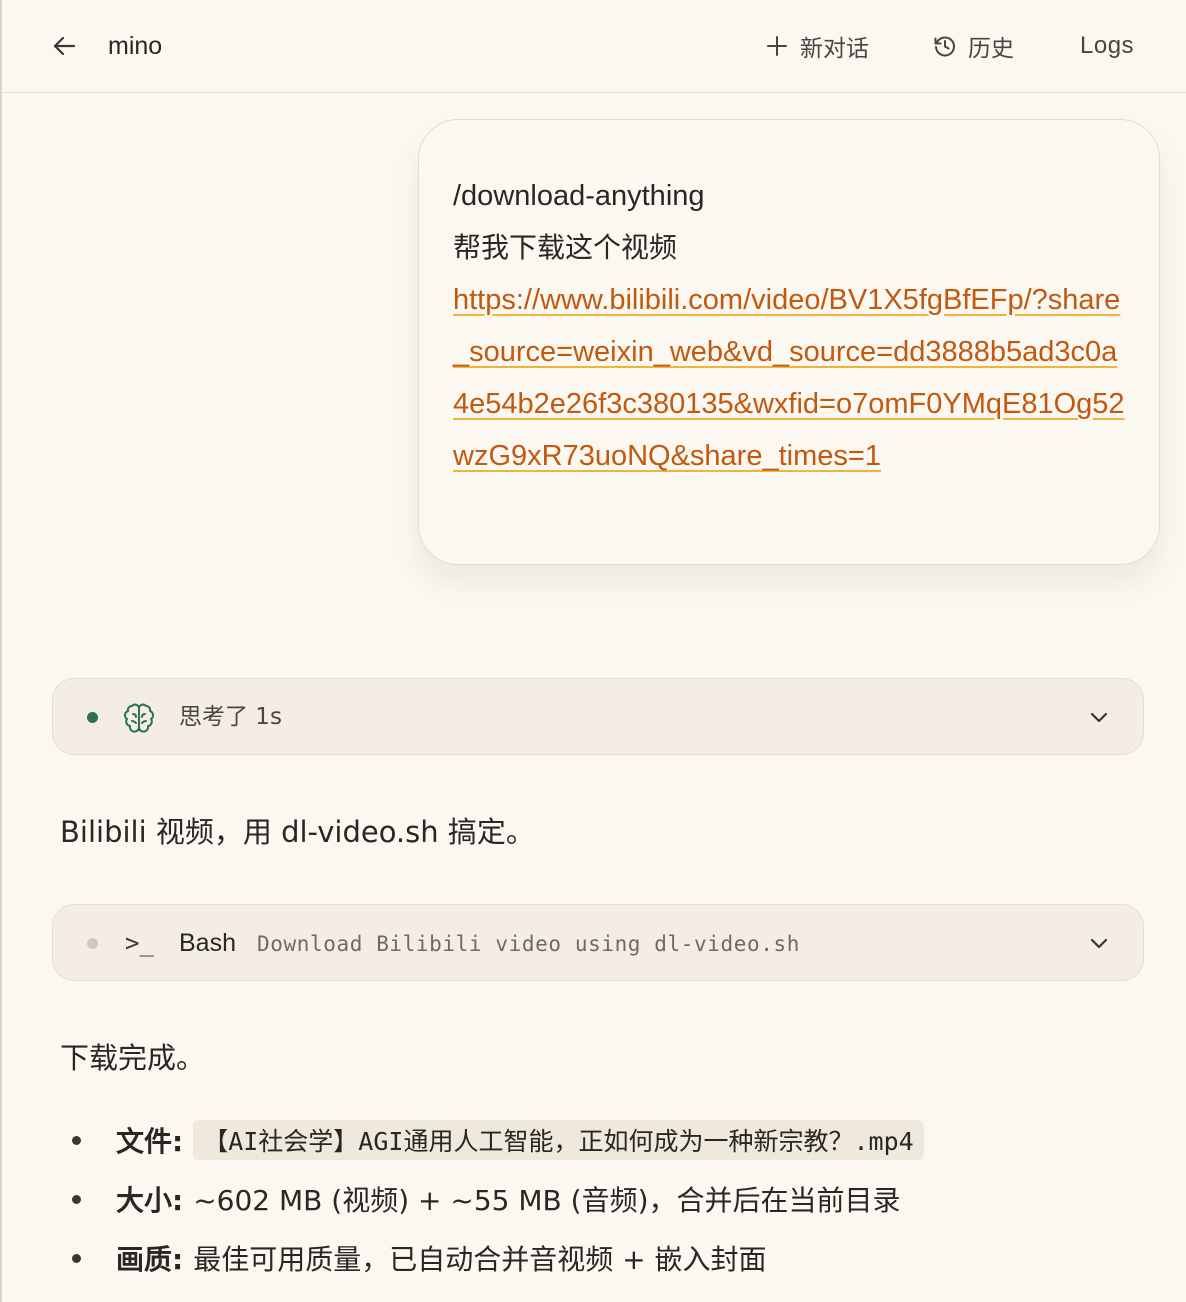 Image resolution: width=1186 pixels, height=1302 pixels. What do you see at coordinates (991, 49) in the screenshot?
I see `history-label: 历史` at bounding box center [991, 49].